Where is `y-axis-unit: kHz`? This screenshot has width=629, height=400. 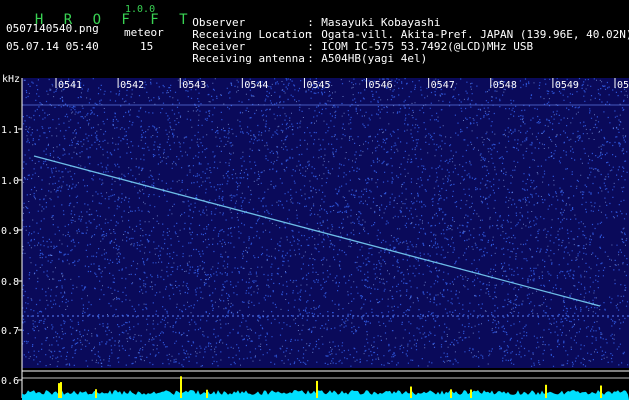 y-axis-unit: kHz is located at coordinates (11, 79).